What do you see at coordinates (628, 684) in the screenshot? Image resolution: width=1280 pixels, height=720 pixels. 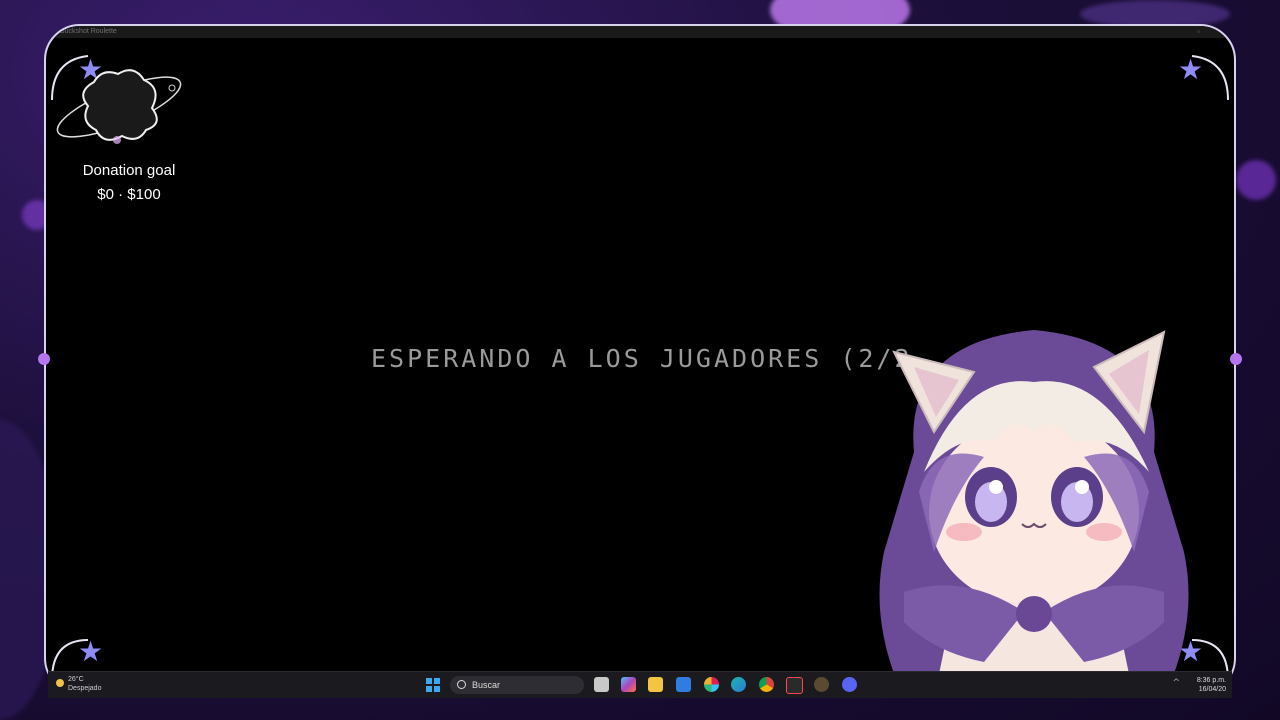 I see `copilot-icon` at bounding box center [628, 684].